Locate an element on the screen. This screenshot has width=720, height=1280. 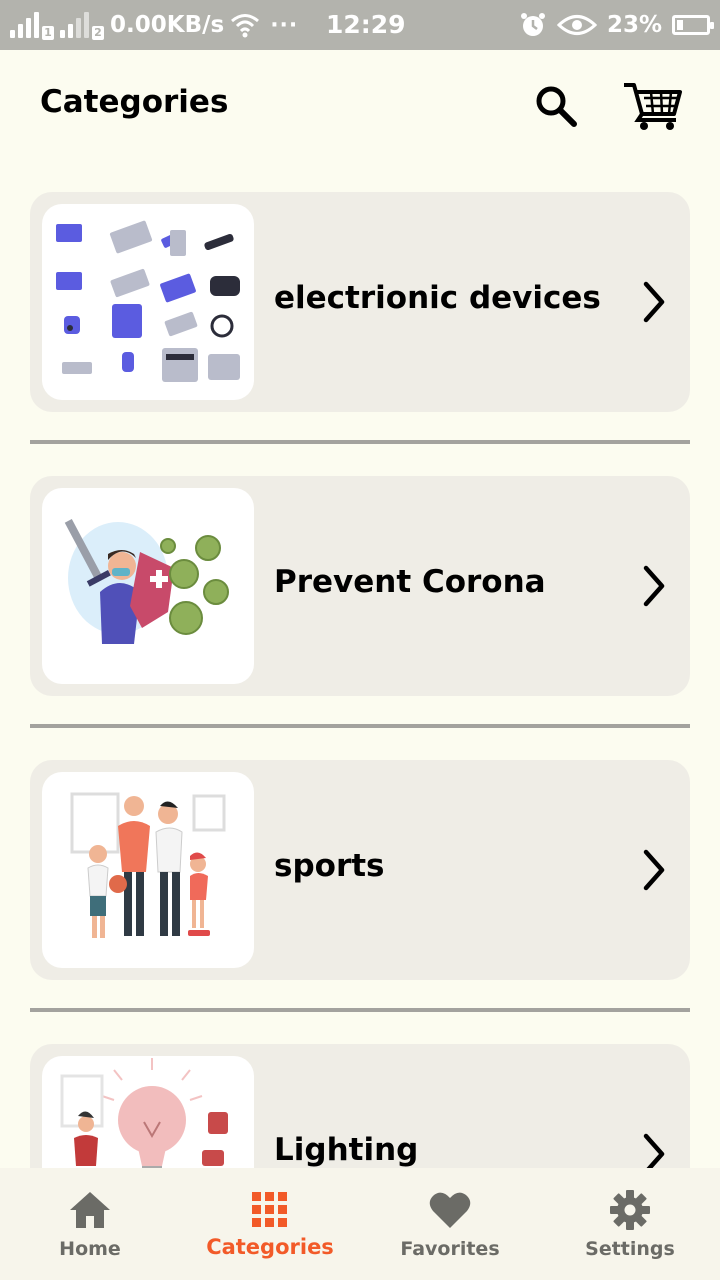
category-label: sports is located at coordinates (329, 866).